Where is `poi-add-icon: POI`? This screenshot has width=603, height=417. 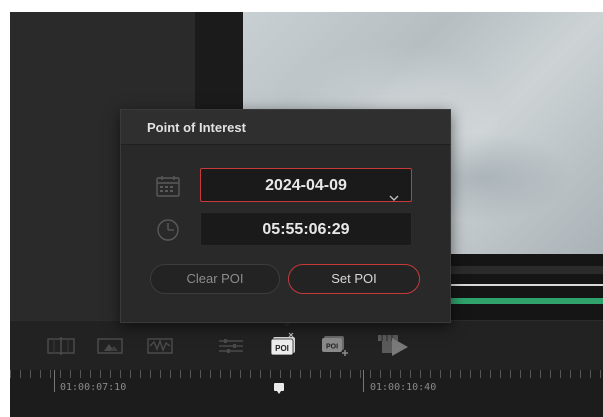
poi-add-icon: POI is located at coordinates (336, 344).